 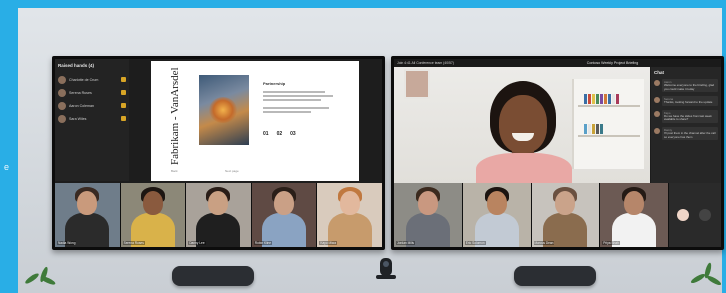 What do you see at coordinates (197, 243) in the screenshot?
I see `tile-name: Danny Lee` at bounding box center [197, 243].